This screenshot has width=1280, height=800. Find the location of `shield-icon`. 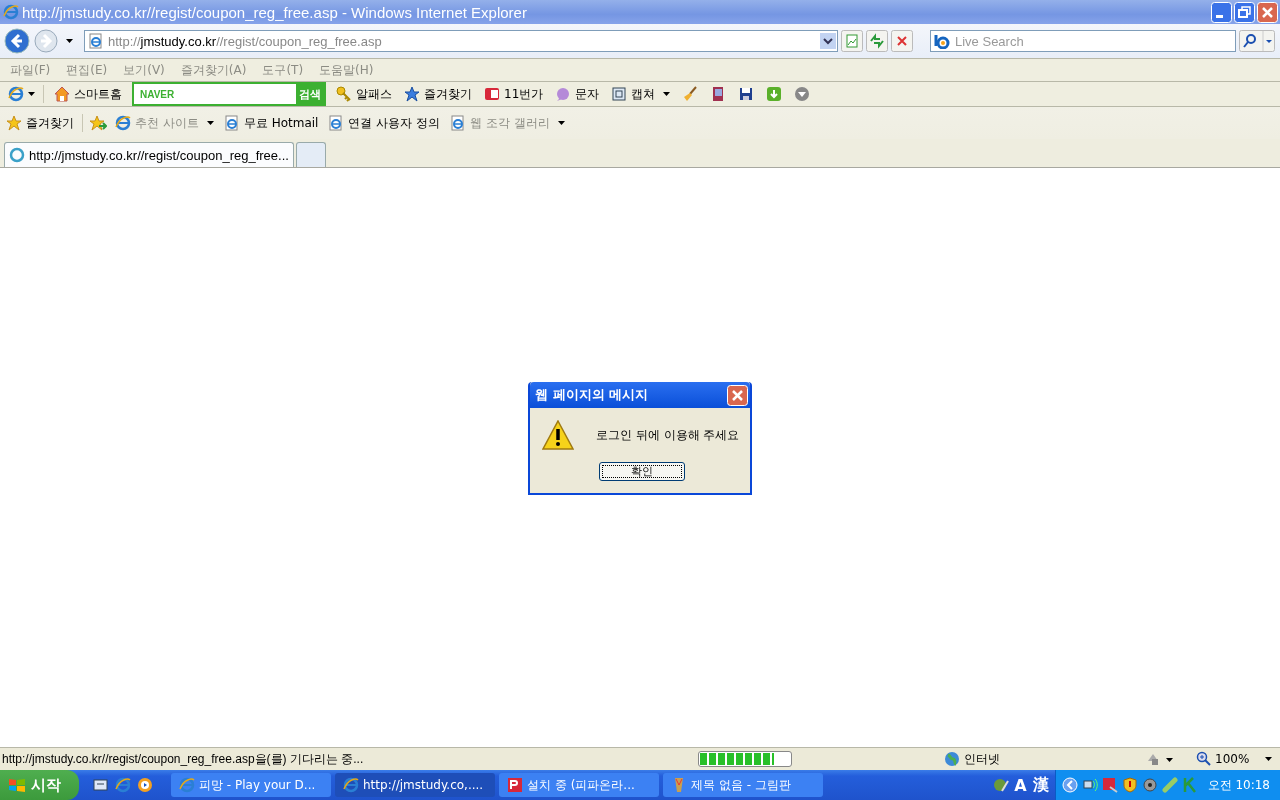

shield-icon is located at coordinates (1129, 785).